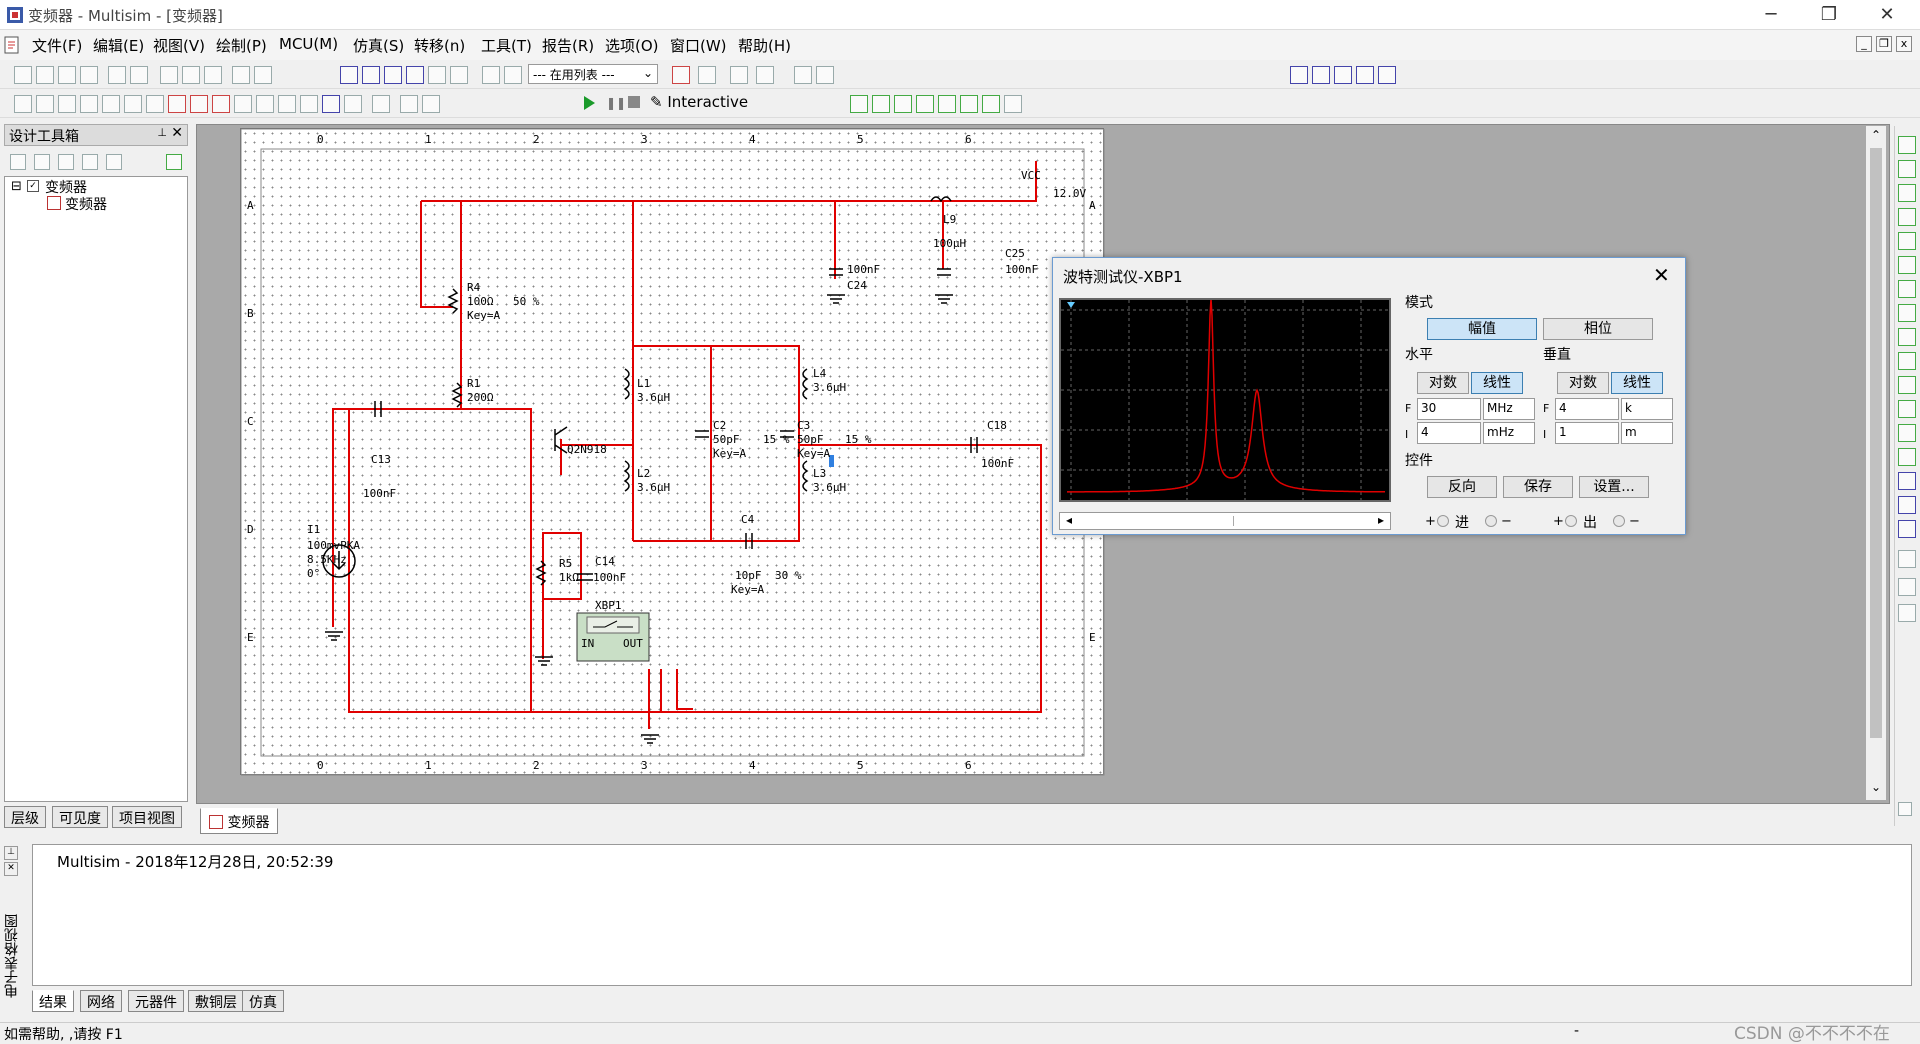 Image resolution: width=1920 pixels, height=1044 pixels. Describe the element at coordinates (114, 162) in the screenshot. I see `new-page-icon` at that location.